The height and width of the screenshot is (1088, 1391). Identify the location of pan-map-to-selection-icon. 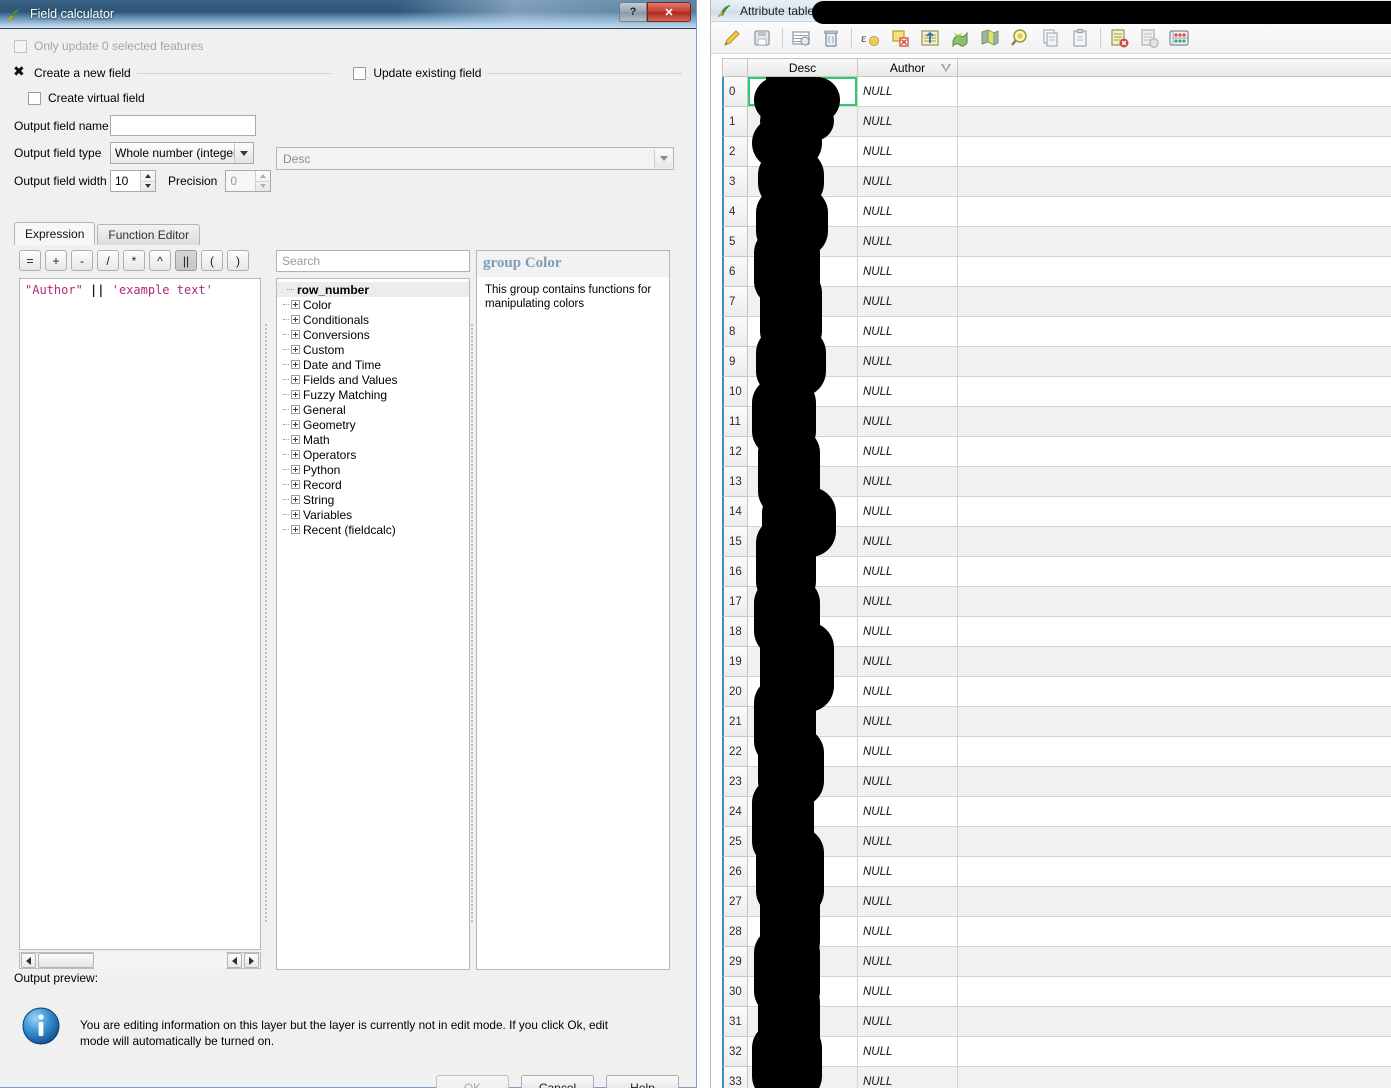
(990, 38).